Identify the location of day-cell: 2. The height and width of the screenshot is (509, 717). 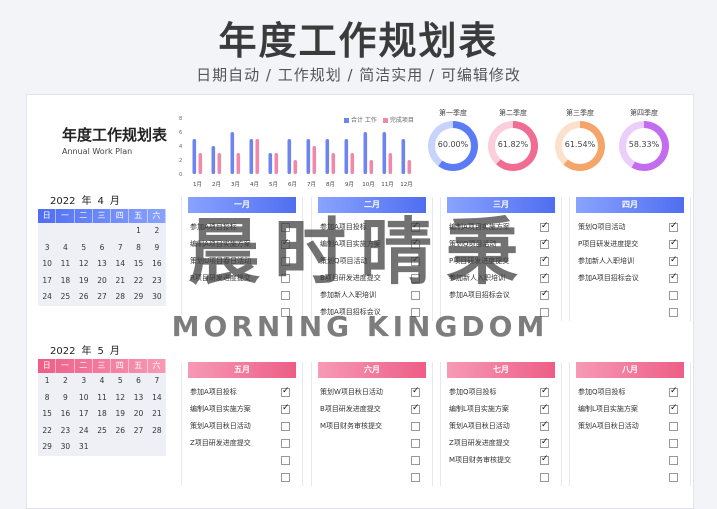
(65, 381).